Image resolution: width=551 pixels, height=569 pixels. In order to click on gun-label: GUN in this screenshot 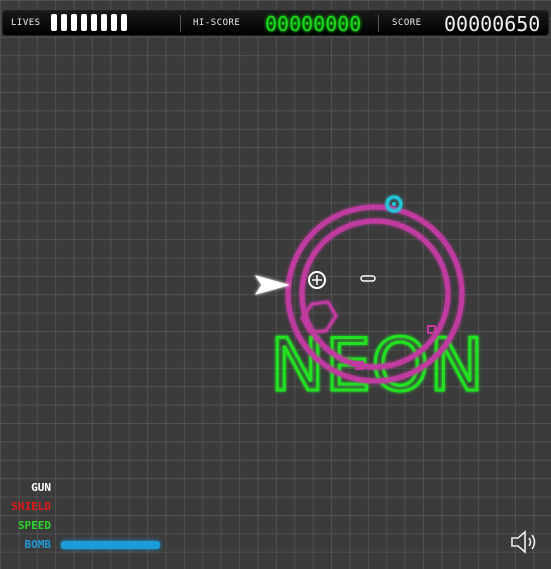, I will do `click(41, 487)`.